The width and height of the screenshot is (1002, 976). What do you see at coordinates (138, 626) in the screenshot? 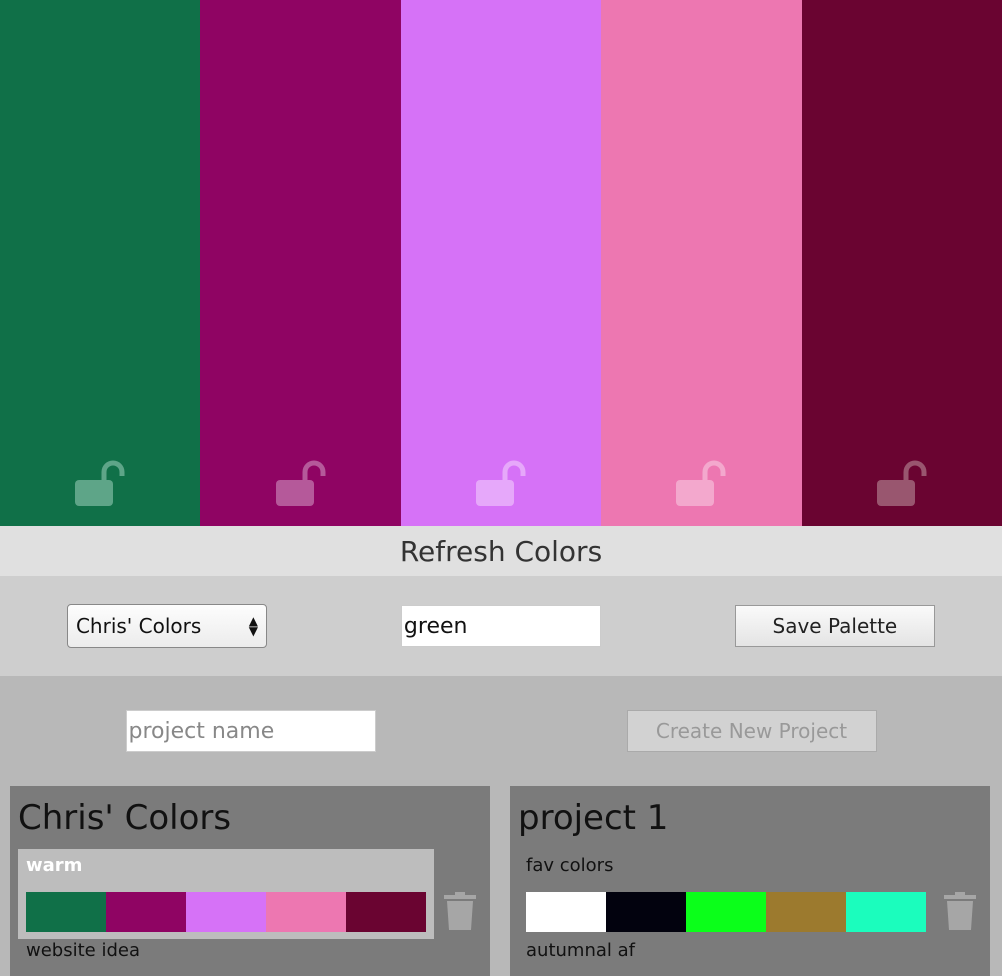
I see `project-select-value: Chris' Colors` at bounding box center [138, 626].